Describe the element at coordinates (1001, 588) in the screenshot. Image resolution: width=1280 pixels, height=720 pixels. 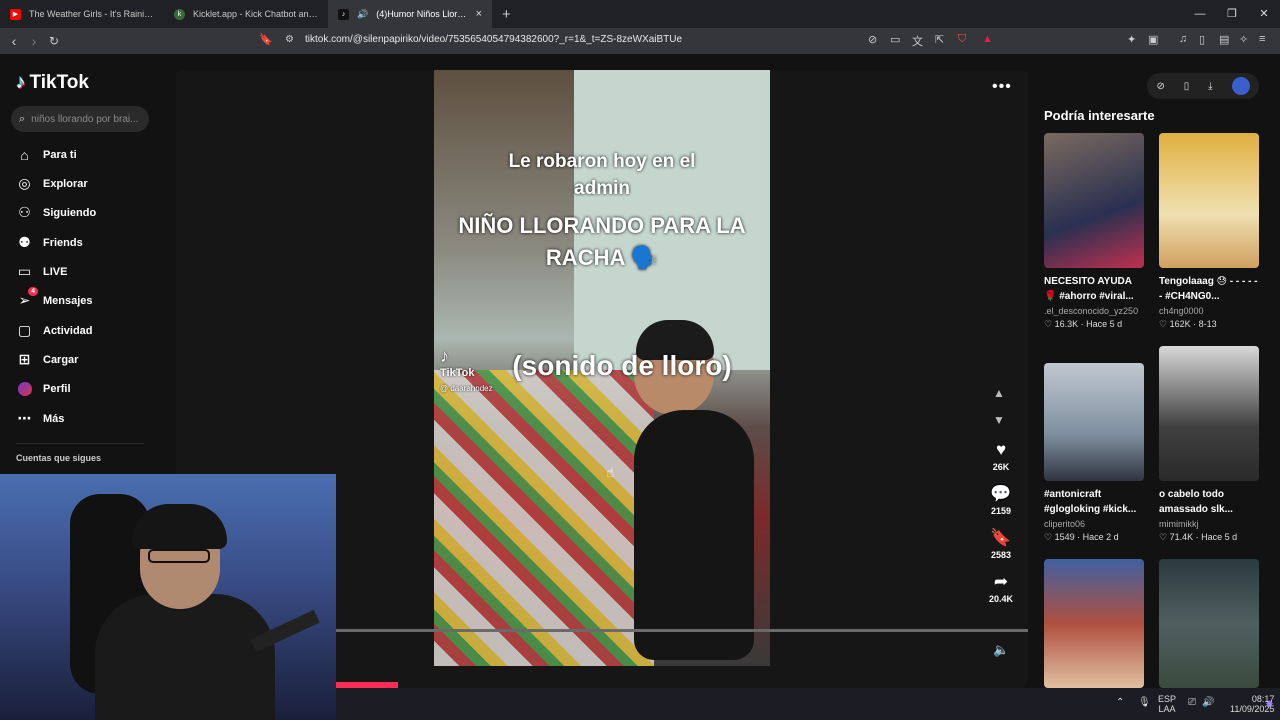
I see `share-button: ➦ 20.4K` at that location.